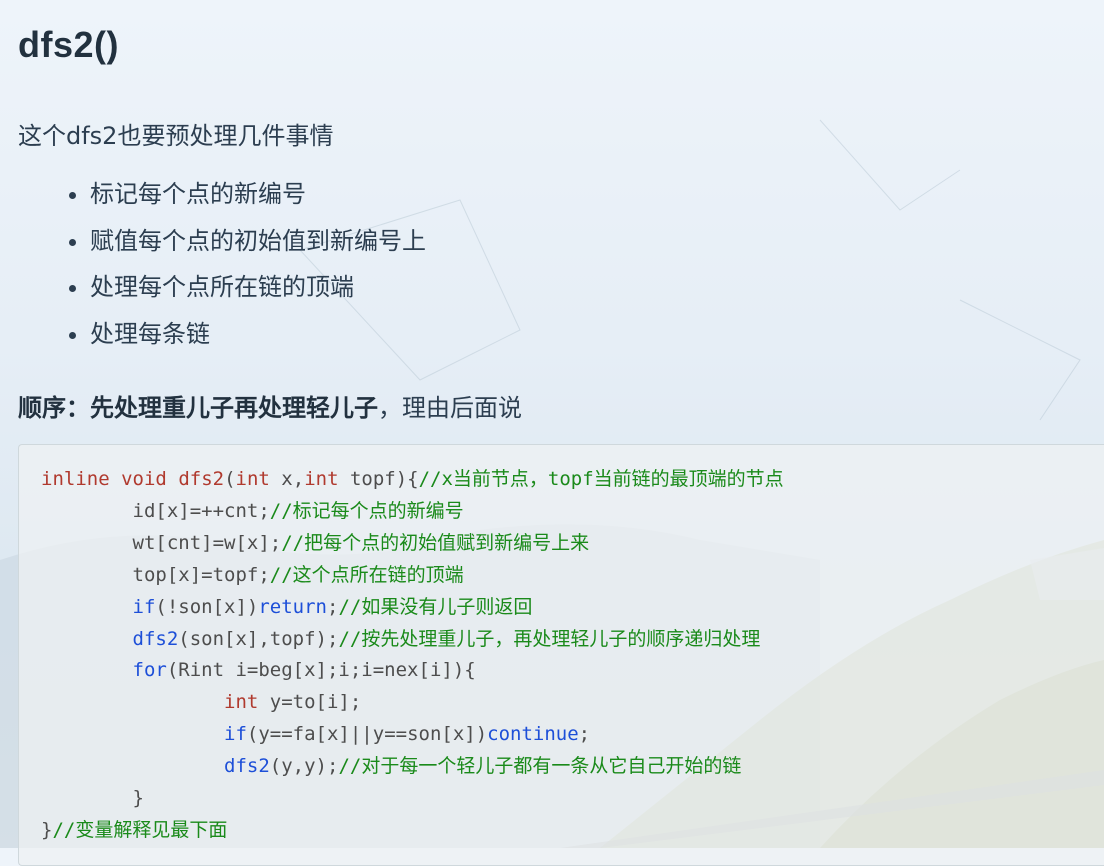 The image size is (1104, 866). What do you see at coordinates (176, 136) in the screenshot?
I see `intro-paragraph: 这个dfs2也要预处理几件事情` at bounding box center [176, 136].